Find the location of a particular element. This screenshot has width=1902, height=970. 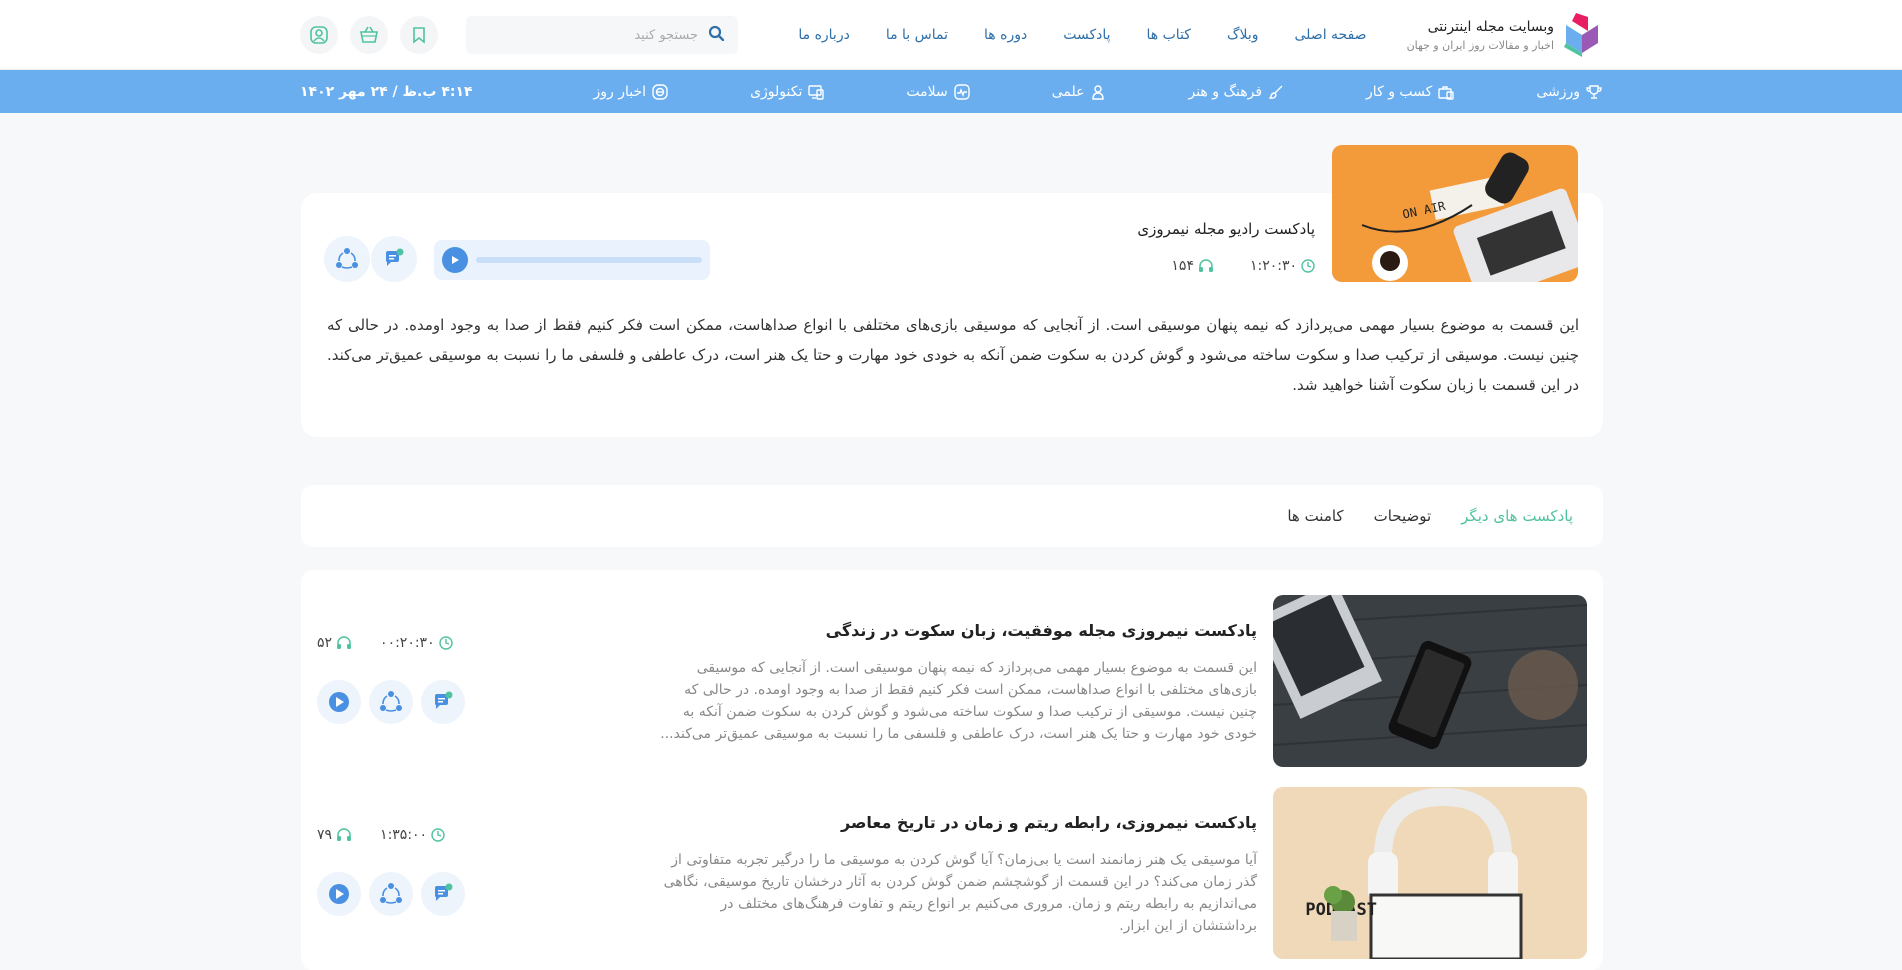

podcast-item-meta: ۱:۳۵:۰۰ ۷۹ is located at coordinates (381, 835).